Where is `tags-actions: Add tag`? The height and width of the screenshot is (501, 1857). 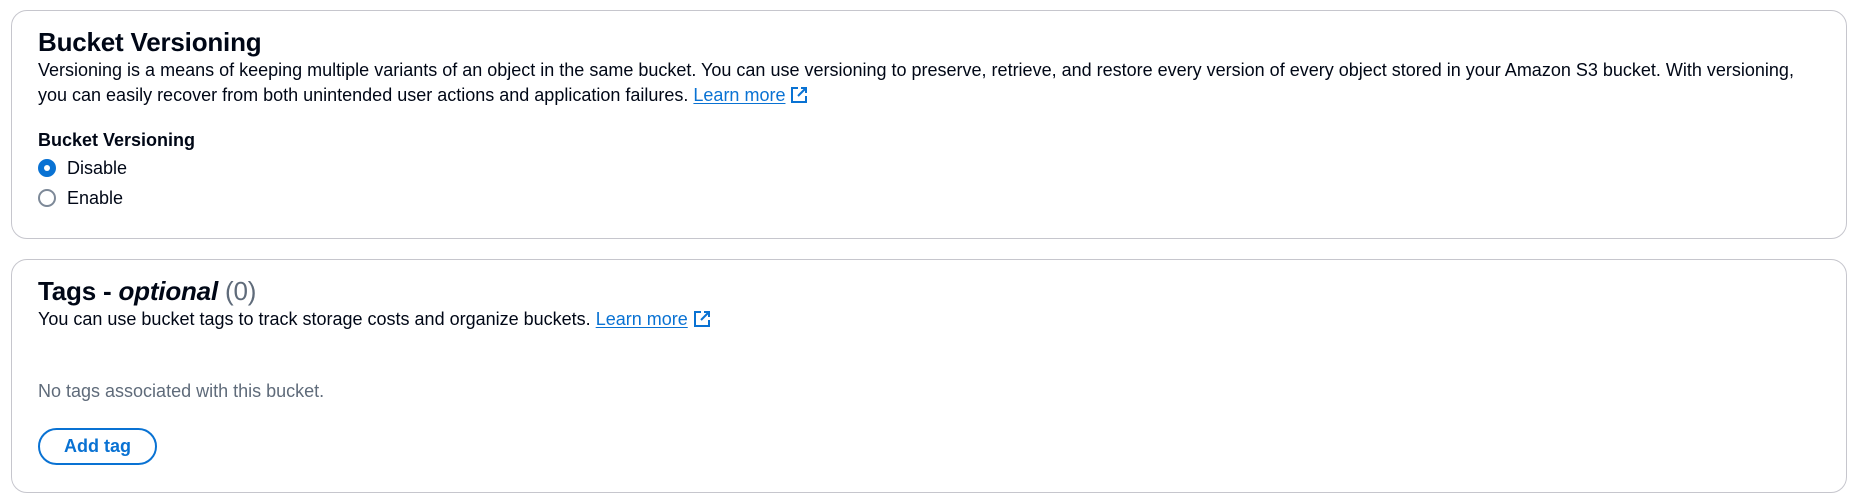 tags-actions: Add tag is located at coordinates (929, 446).